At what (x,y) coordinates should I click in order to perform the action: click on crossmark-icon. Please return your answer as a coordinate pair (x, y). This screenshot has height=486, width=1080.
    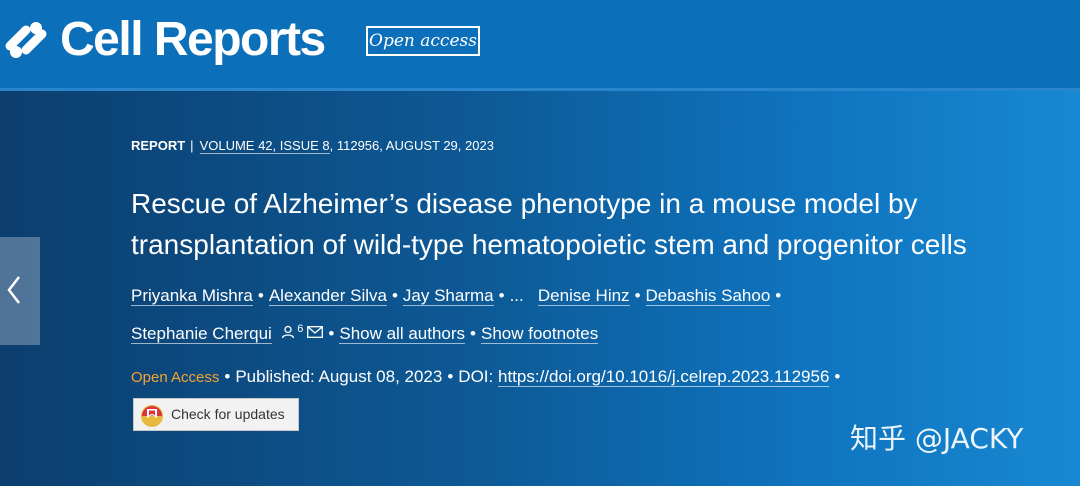
    Looking at the image, I should click on (152, 416).